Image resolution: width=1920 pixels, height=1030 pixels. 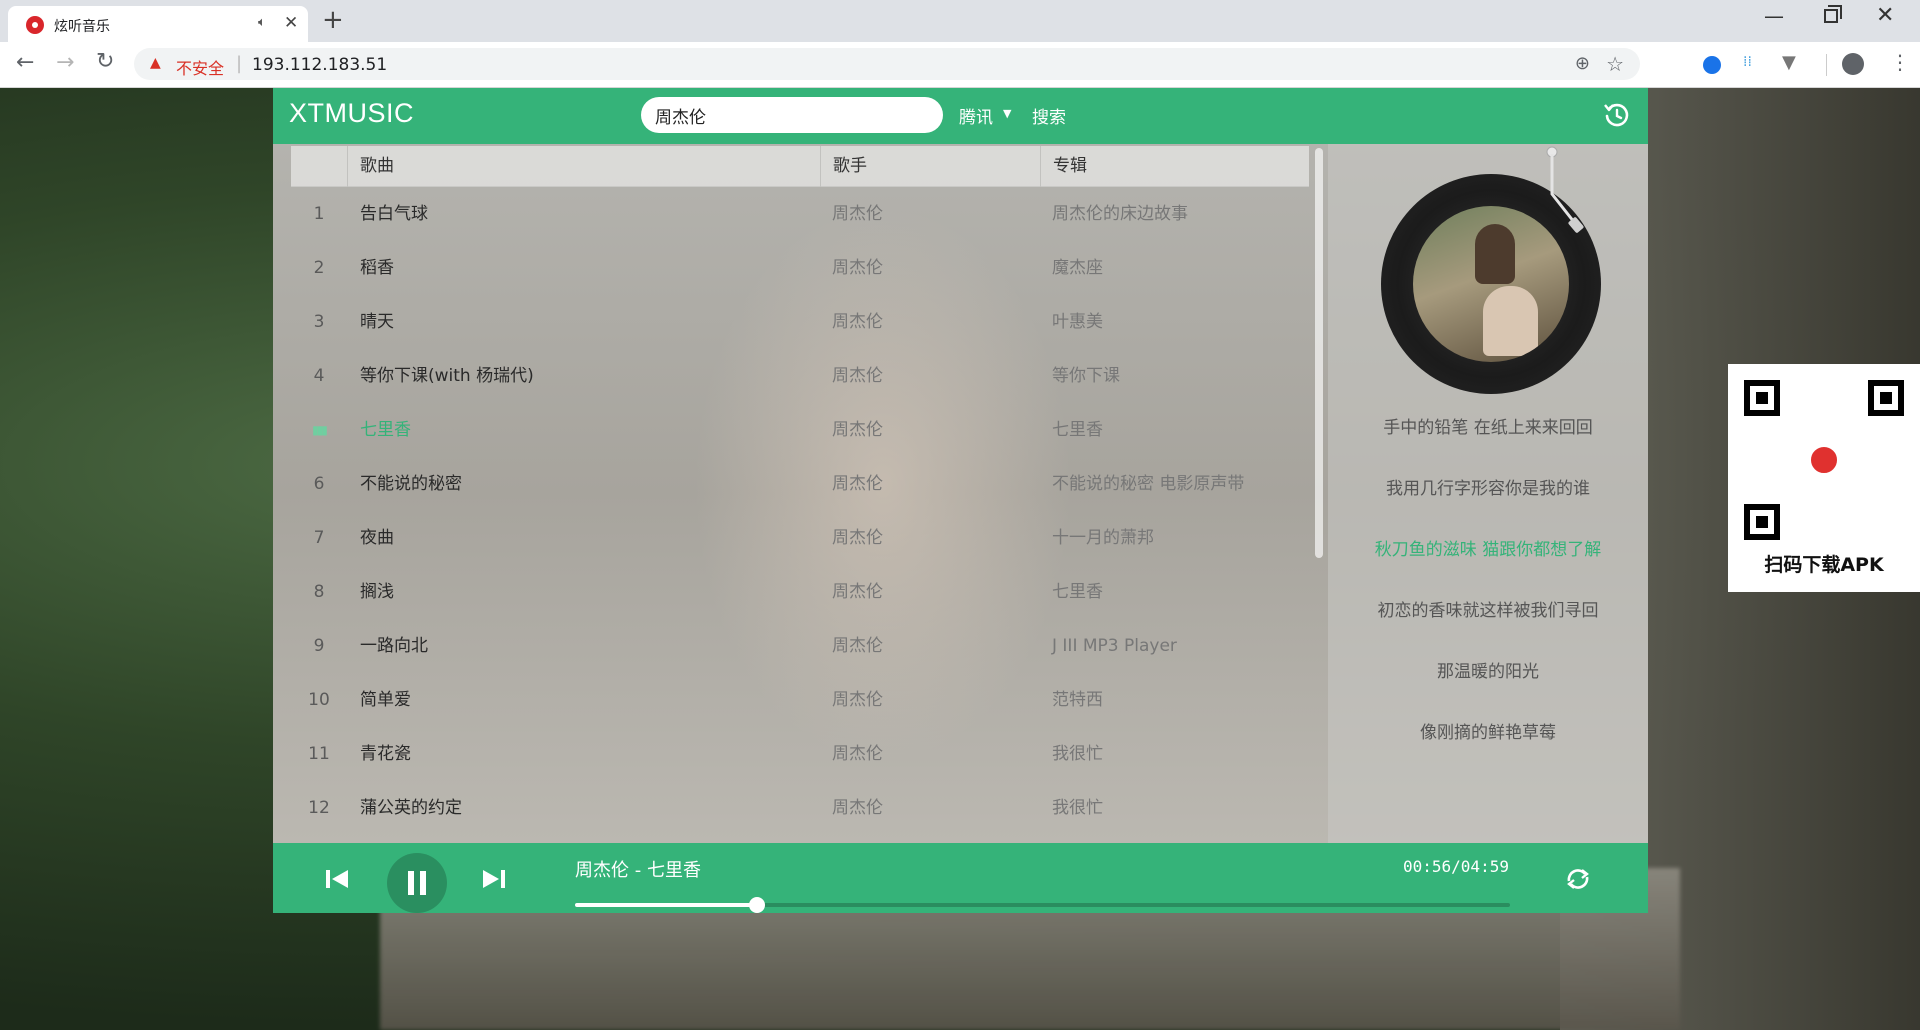 I want to click on table-row: 3 晴天 周杰伦 叶惠美, so click(x=800, y=322).